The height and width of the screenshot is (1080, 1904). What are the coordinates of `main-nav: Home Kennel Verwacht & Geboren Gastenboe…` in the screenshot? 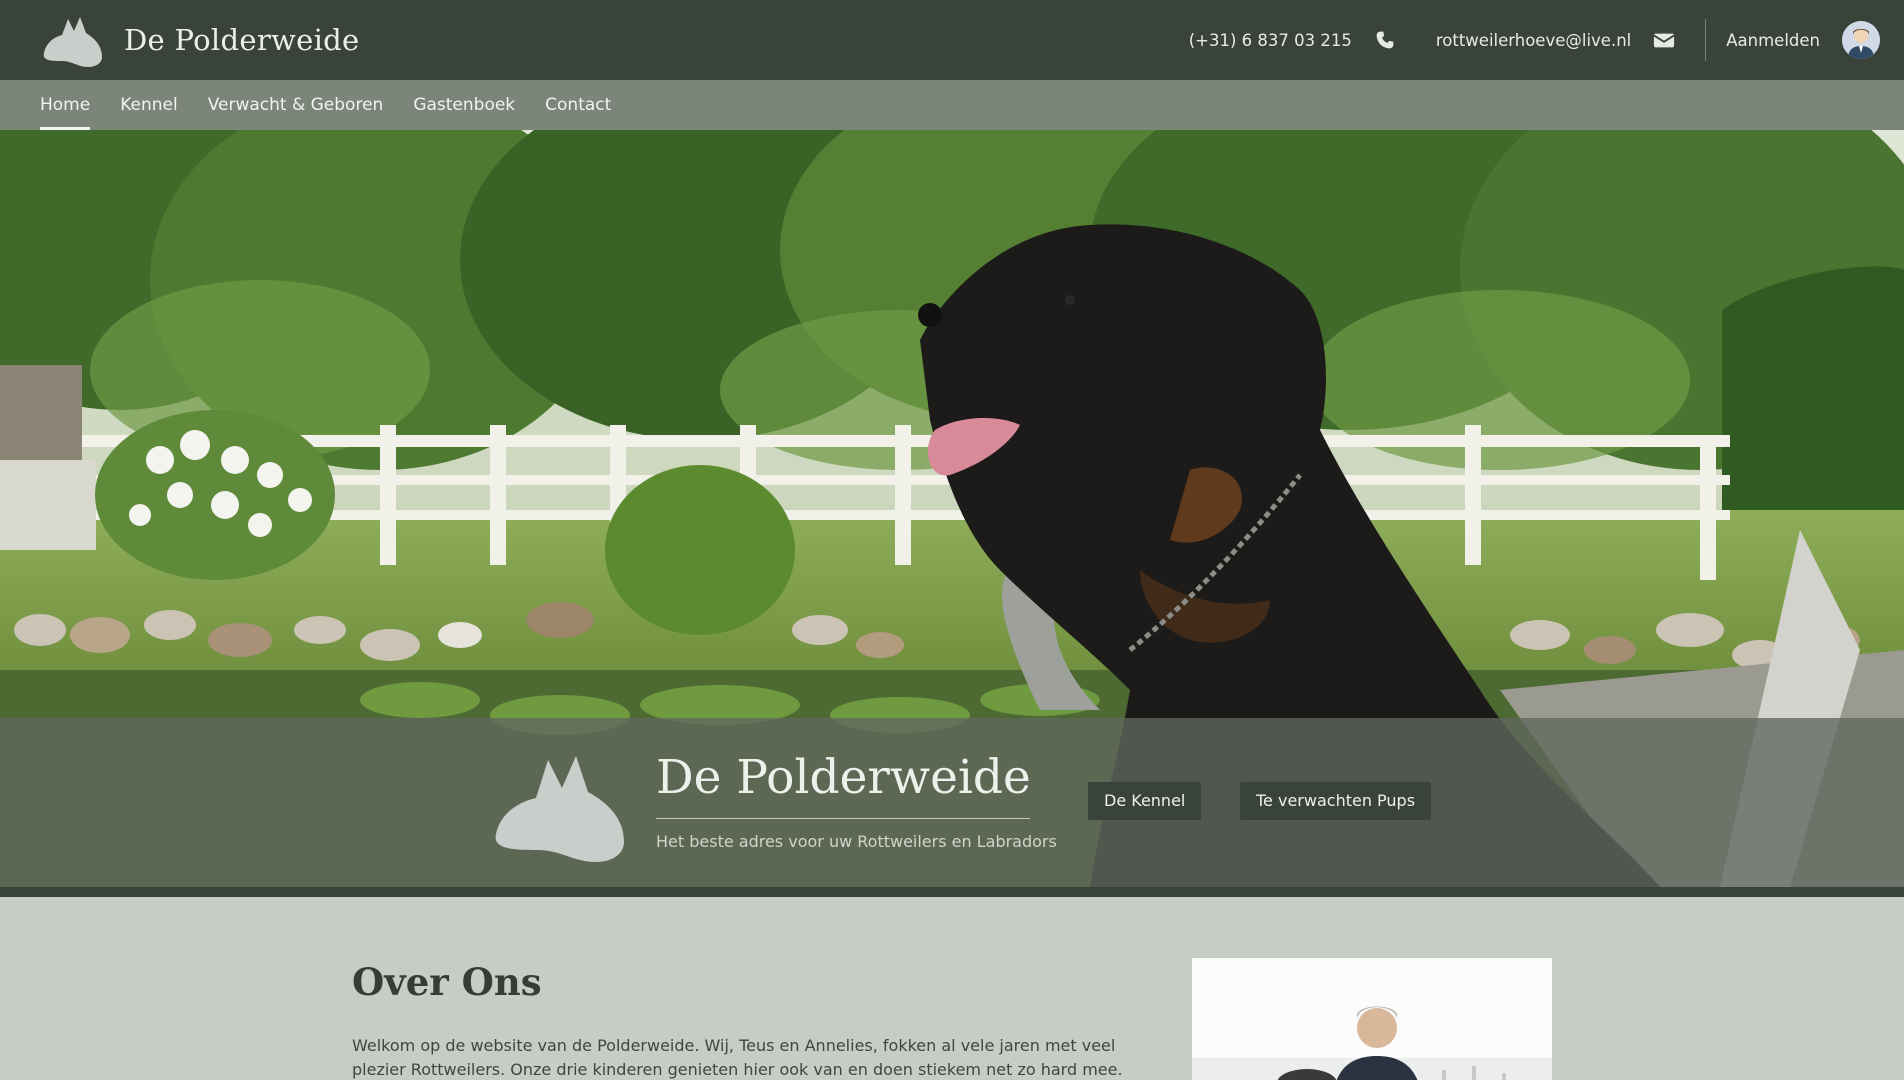 It's located at (952, 105).